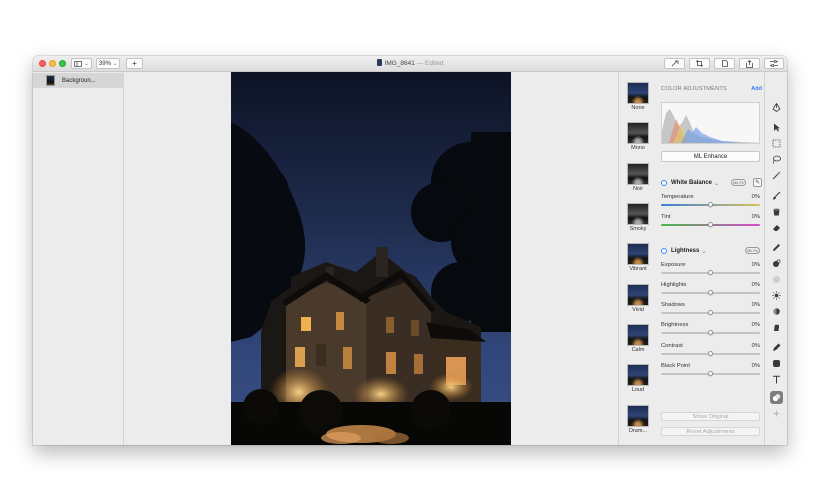 This screenshot has height=488, width=820. What do you see at coordinates (776, 263) in the screenshot?
I see `clone-icon` at bounding box center [776, 263].